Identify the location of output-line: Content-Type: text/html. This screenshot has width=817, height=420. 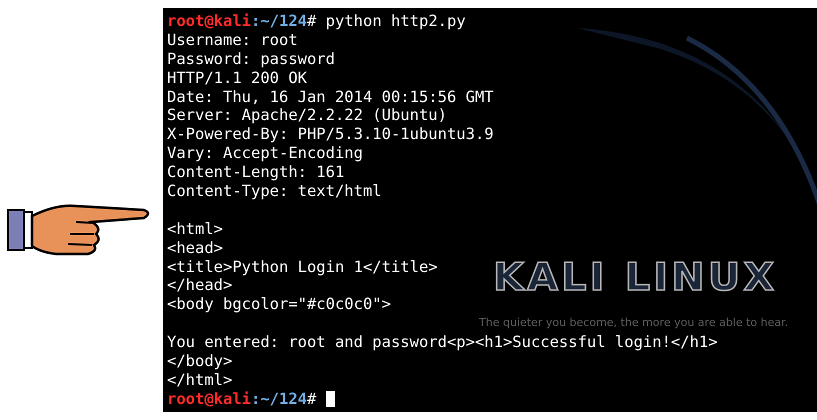
(274, 191).